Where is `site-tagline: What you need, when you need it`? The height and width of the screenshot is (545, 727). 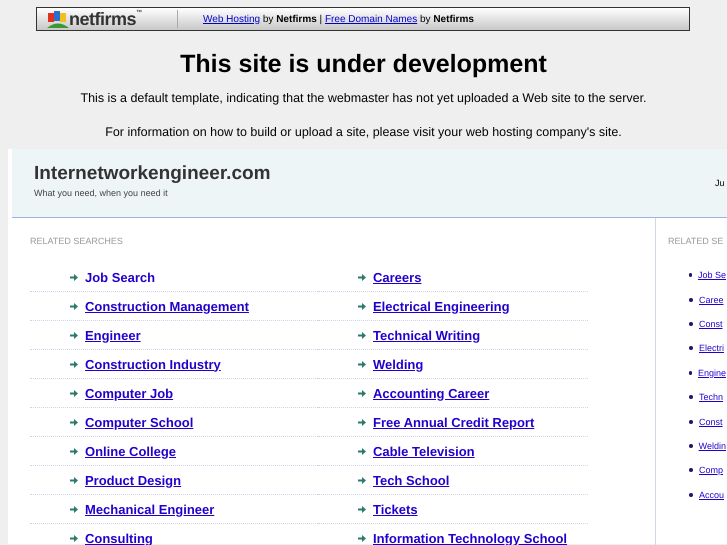 site-tagline: What you need, when you need it is located at coordinates (101, 193).